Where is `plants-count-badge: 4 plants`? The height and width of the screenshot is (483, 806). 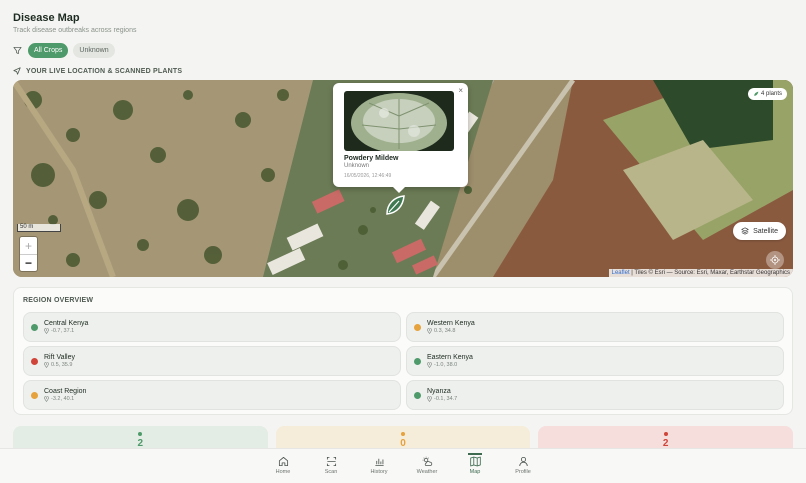 plants-count-badge: 4 plants is located at coordinates (767, 94).